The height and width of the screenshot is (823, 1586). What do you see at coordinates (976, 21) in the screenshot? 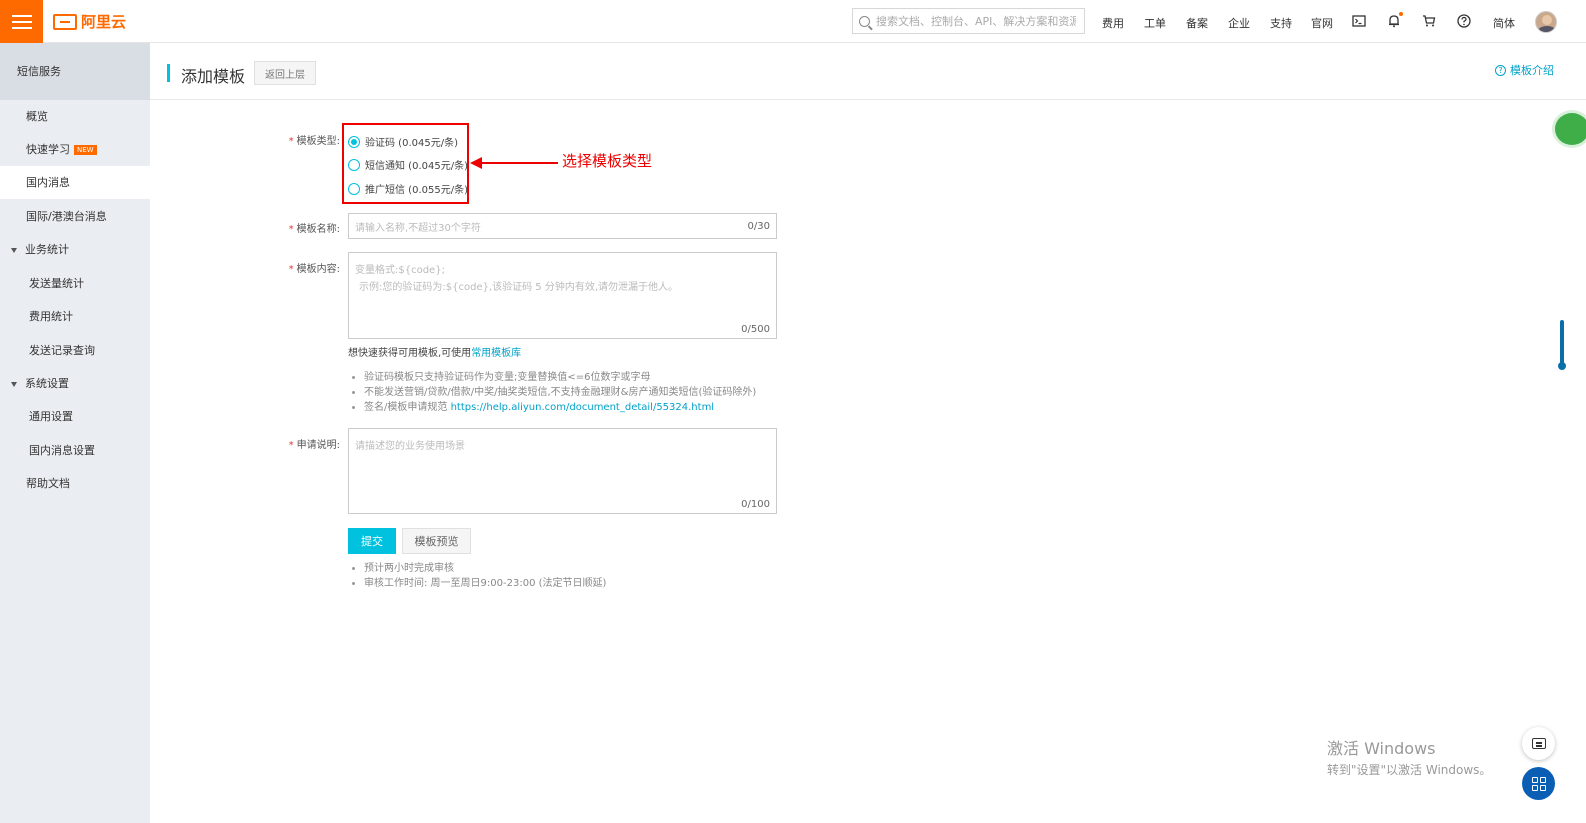
I see `search-input` at bounding box center [976, 21].